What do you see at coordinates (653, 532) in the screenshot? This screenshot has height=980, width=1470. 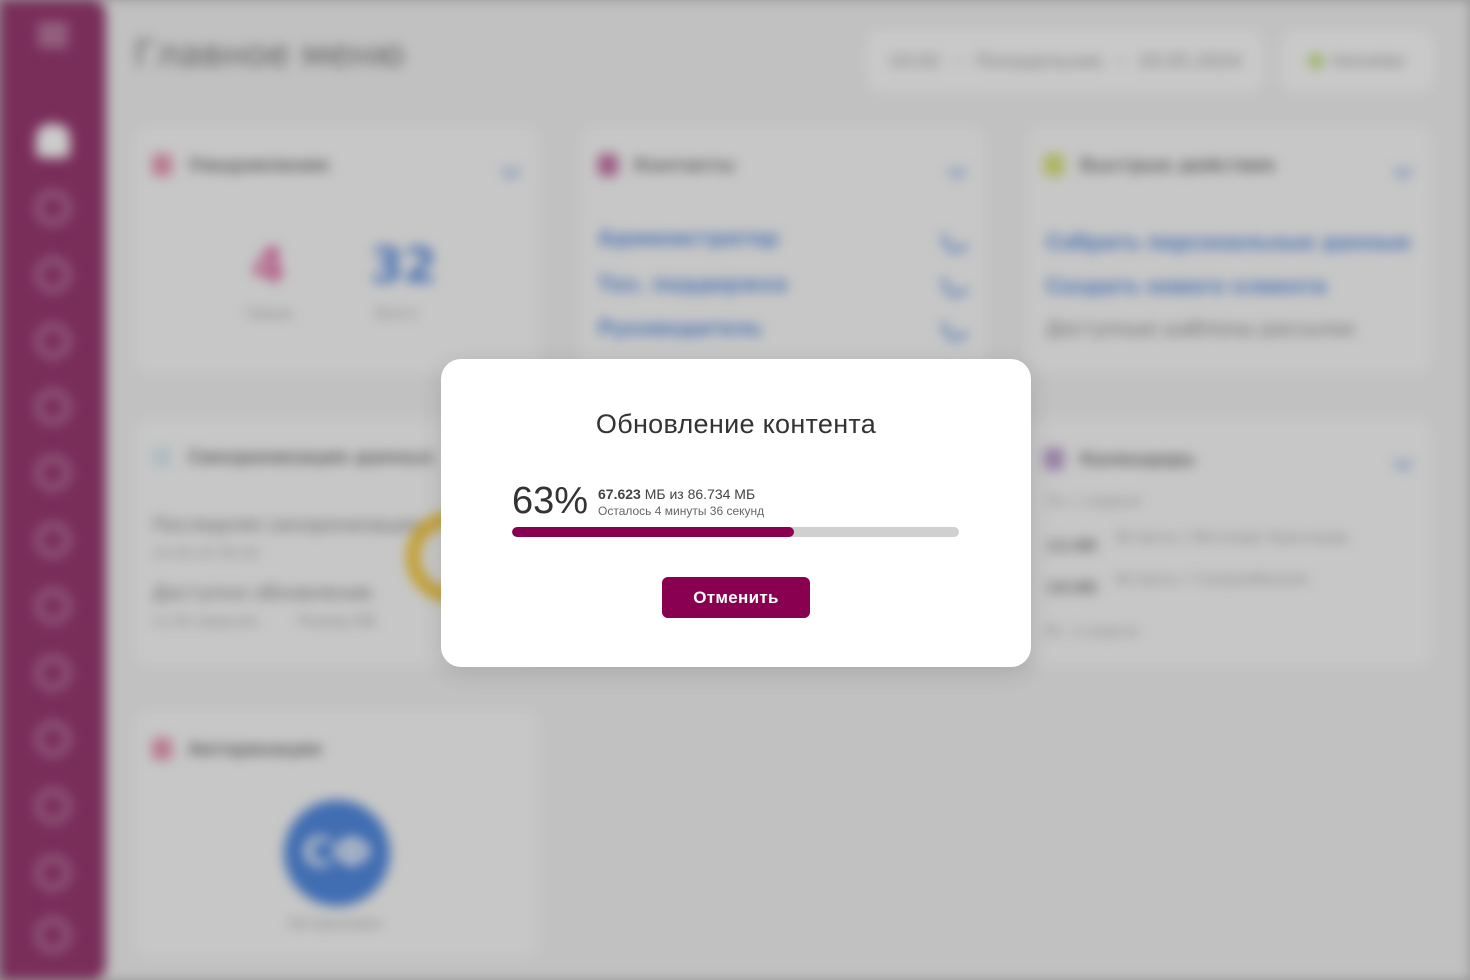 I see `progress-fill` at bounding box center [653, 532].